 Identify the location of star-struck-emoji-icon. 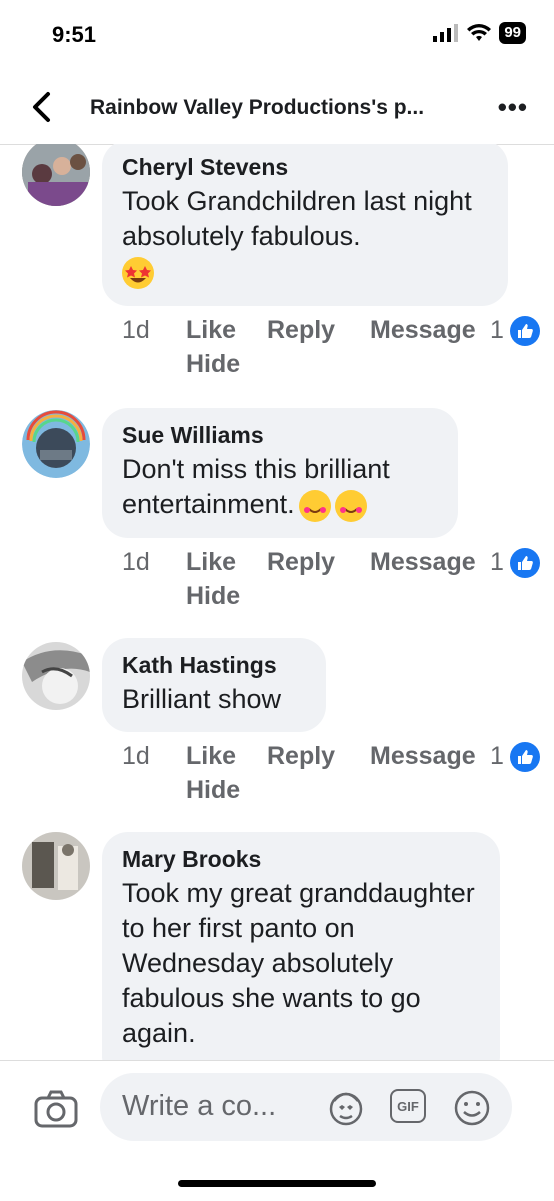
(138, 272).